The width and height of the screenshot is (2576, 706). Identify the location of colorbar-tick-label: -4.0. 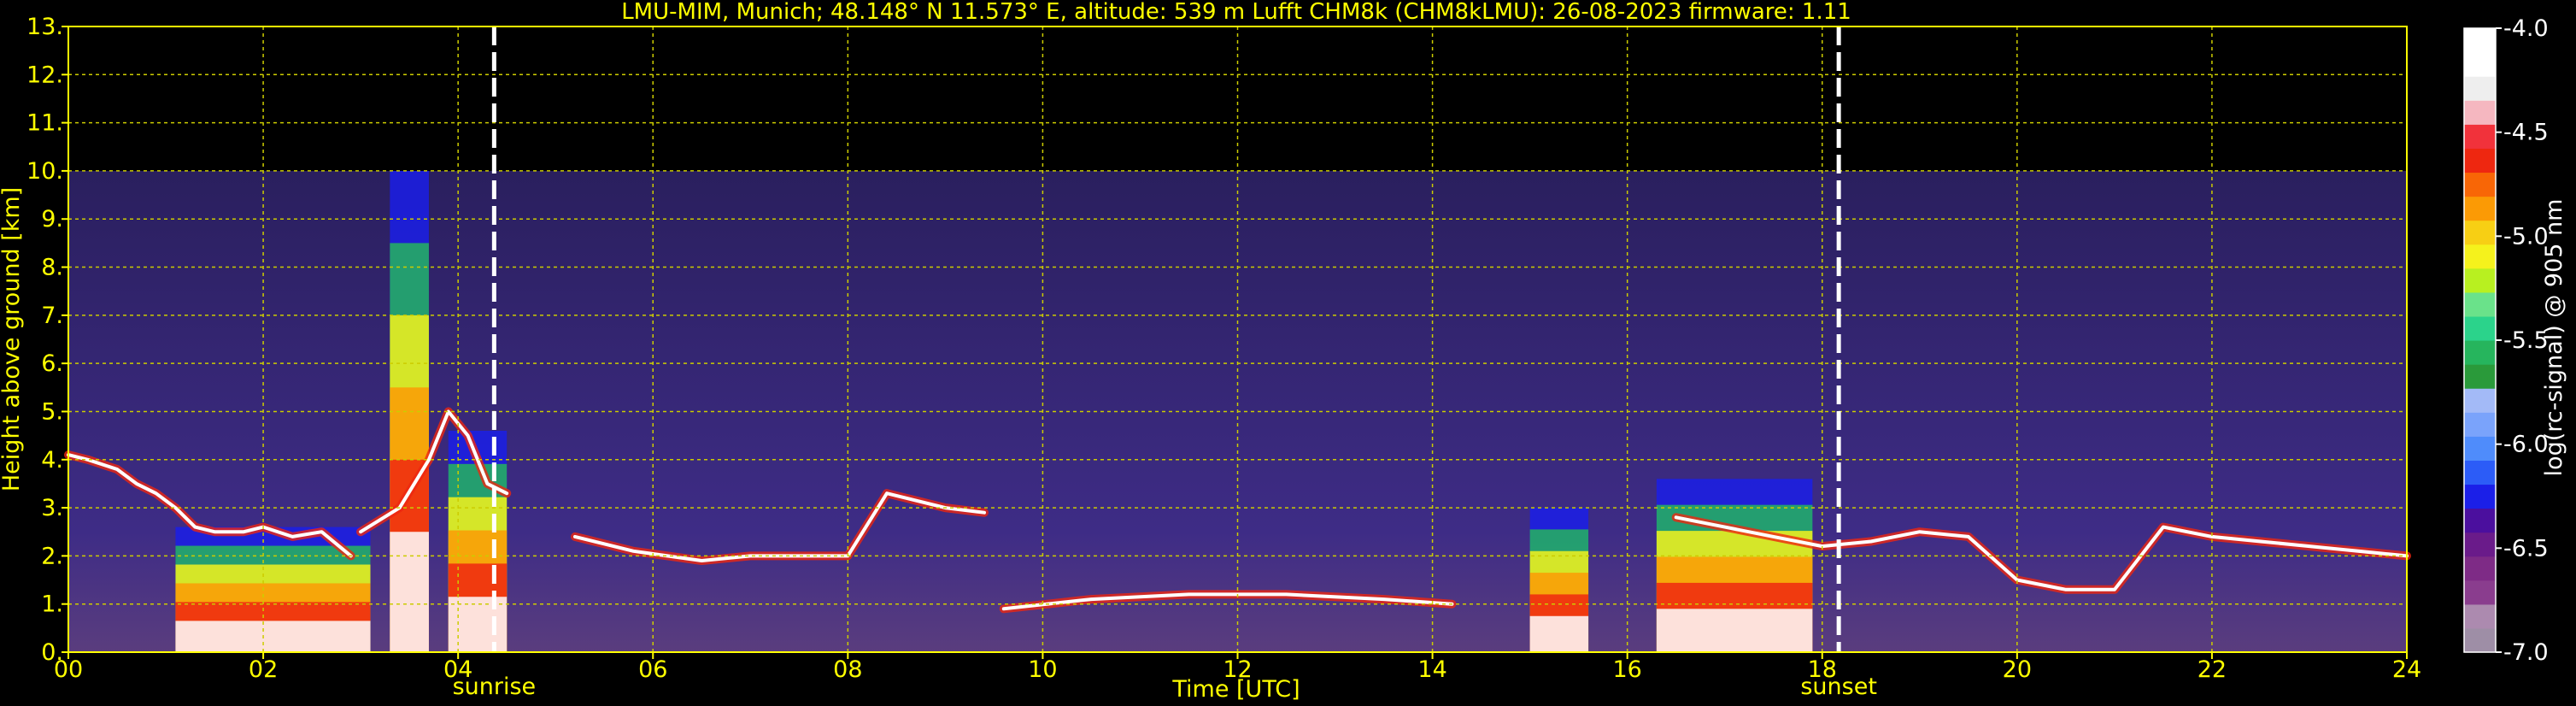
(2526, 28).